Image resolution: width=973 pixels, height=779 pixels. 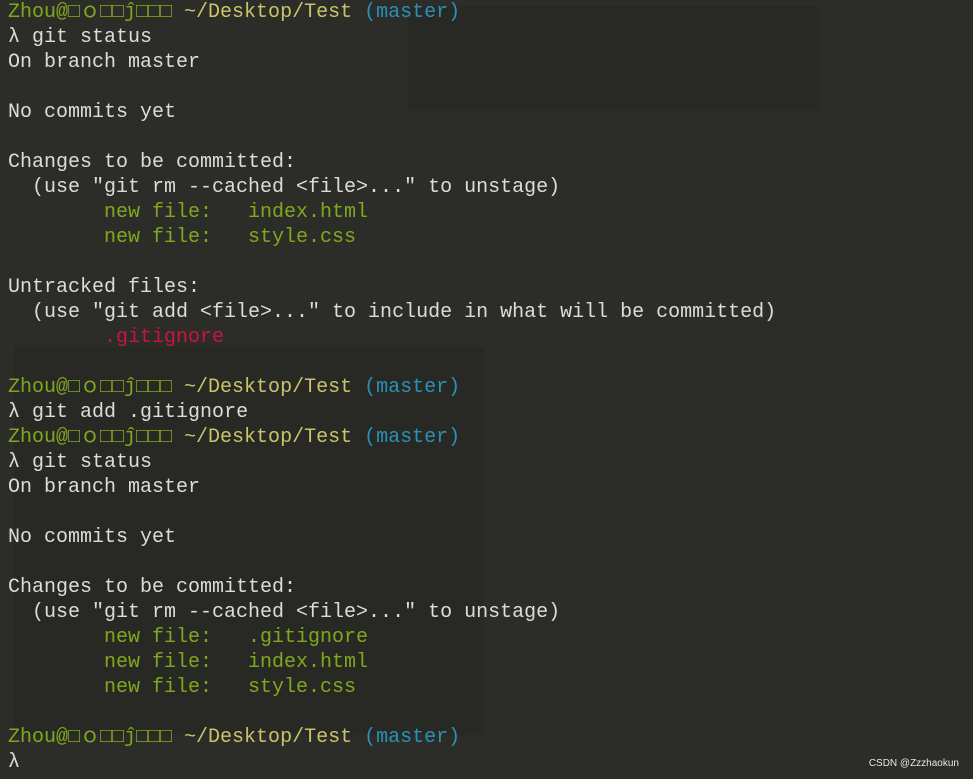 I want to click on terminal-line: λ, so click(x=392, y=762).